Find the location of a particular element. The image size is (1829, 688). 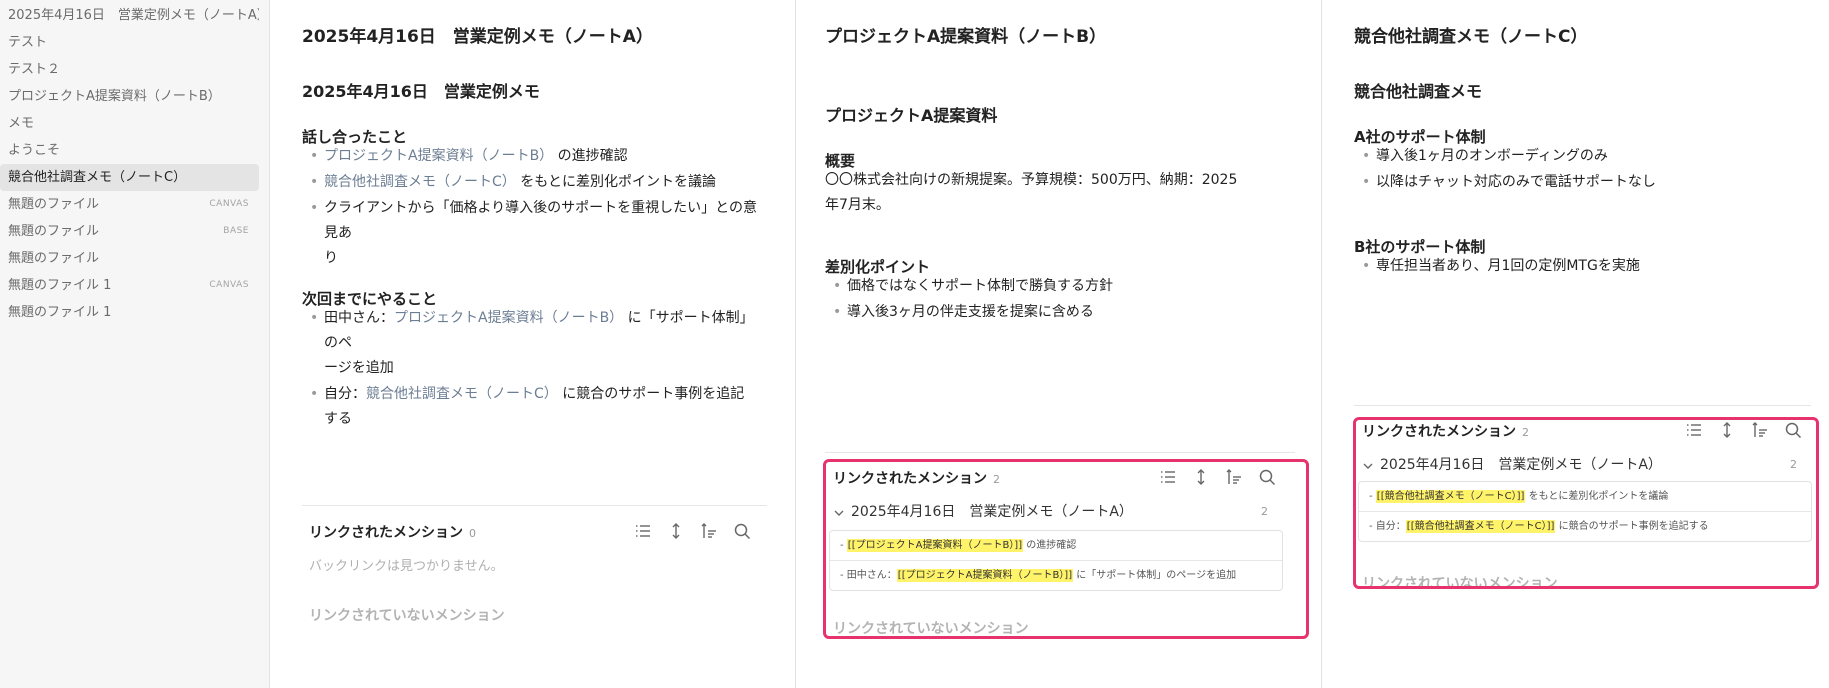

heading-h1: 競合他社調査メモ is located at coordinates (1418, 91).